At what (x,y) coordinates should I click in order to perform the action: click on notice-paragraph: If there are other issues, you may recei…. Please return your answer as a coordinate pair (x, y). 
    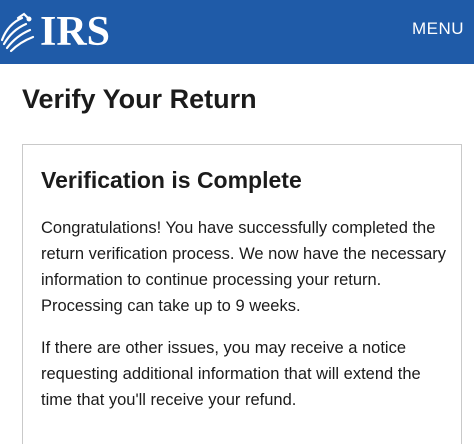
    Looking at the image, I should click on (231, 374).